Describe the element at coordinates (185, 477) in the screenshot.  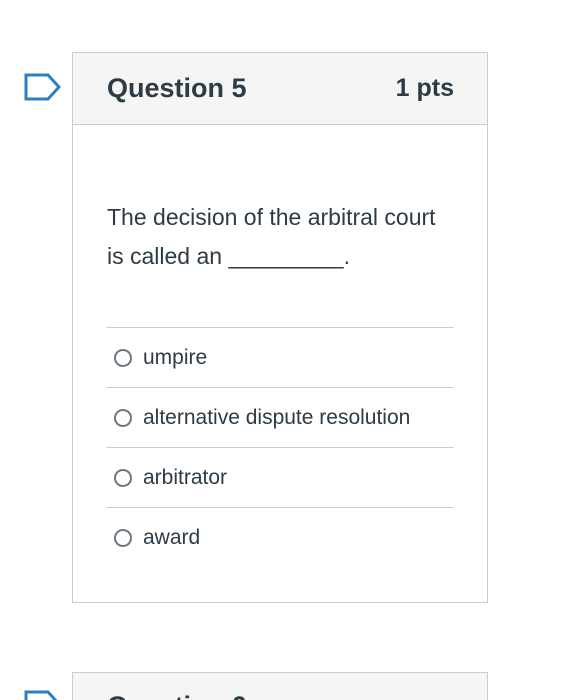
I see `answer-label: arbitrator` at that location.